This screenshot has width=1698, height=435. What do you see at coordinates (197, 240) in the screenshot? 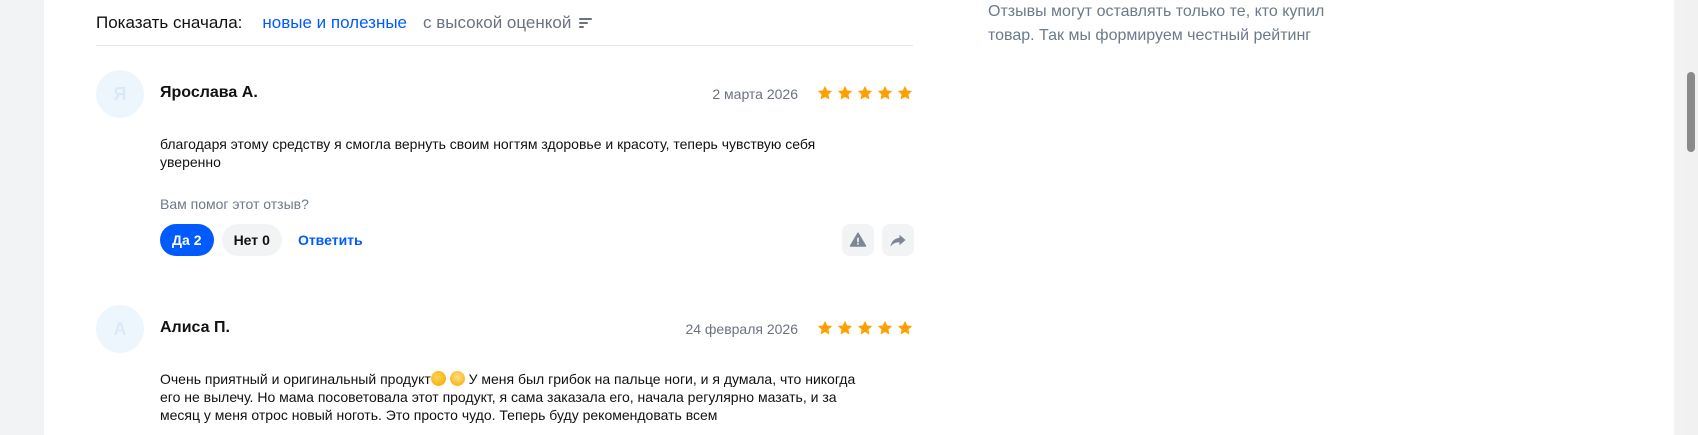
I see `yes-count: 2` at bounding box center [197, 240].